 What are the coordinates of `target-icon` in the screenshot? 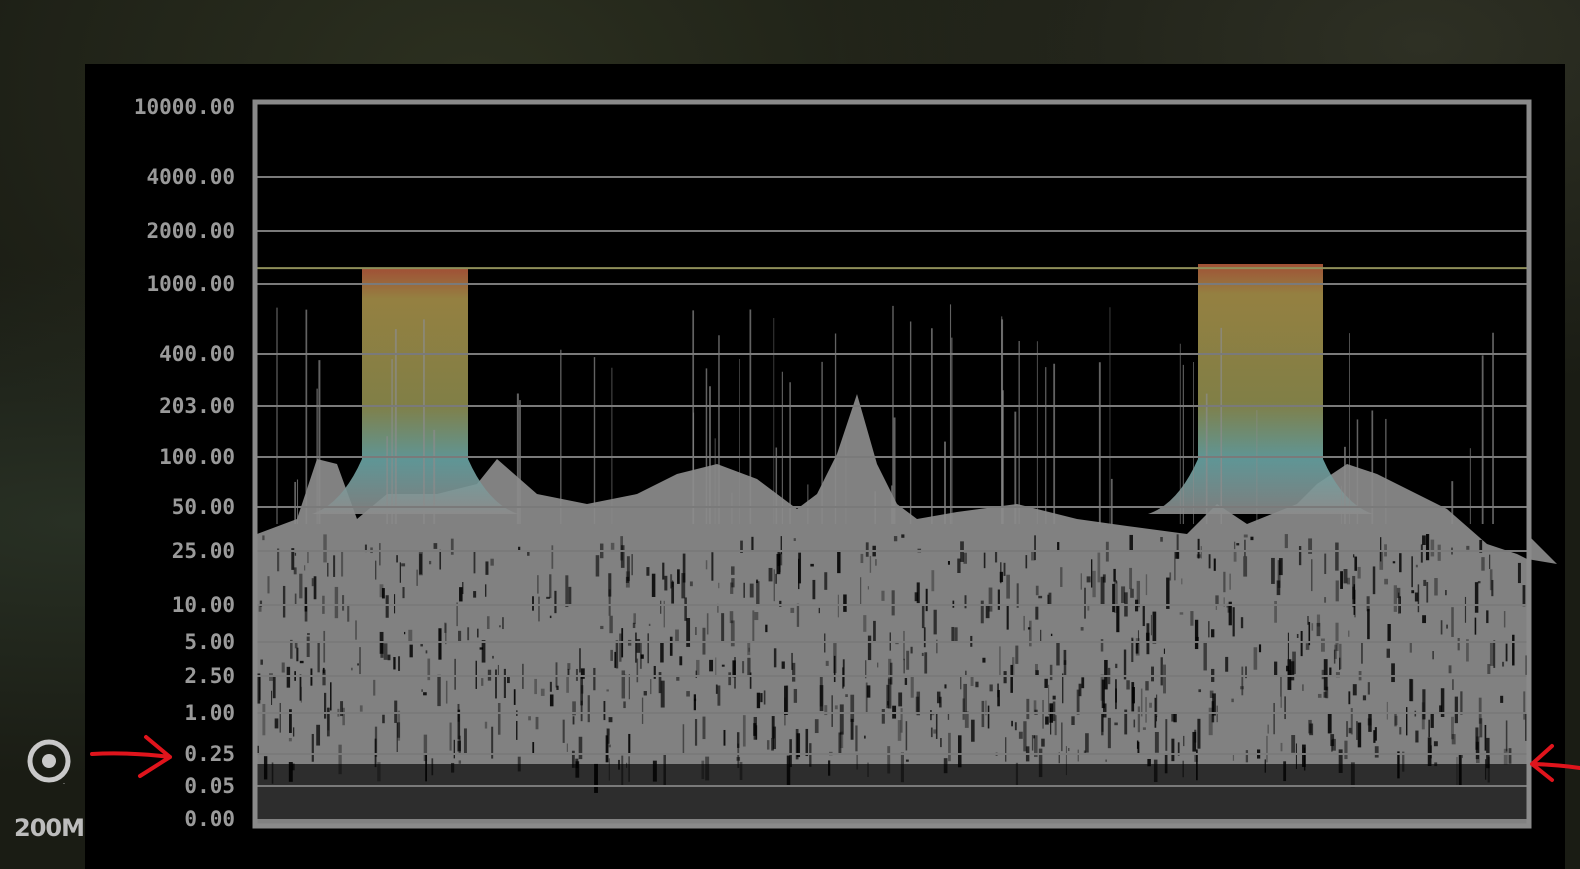 It's located at (49, 761).